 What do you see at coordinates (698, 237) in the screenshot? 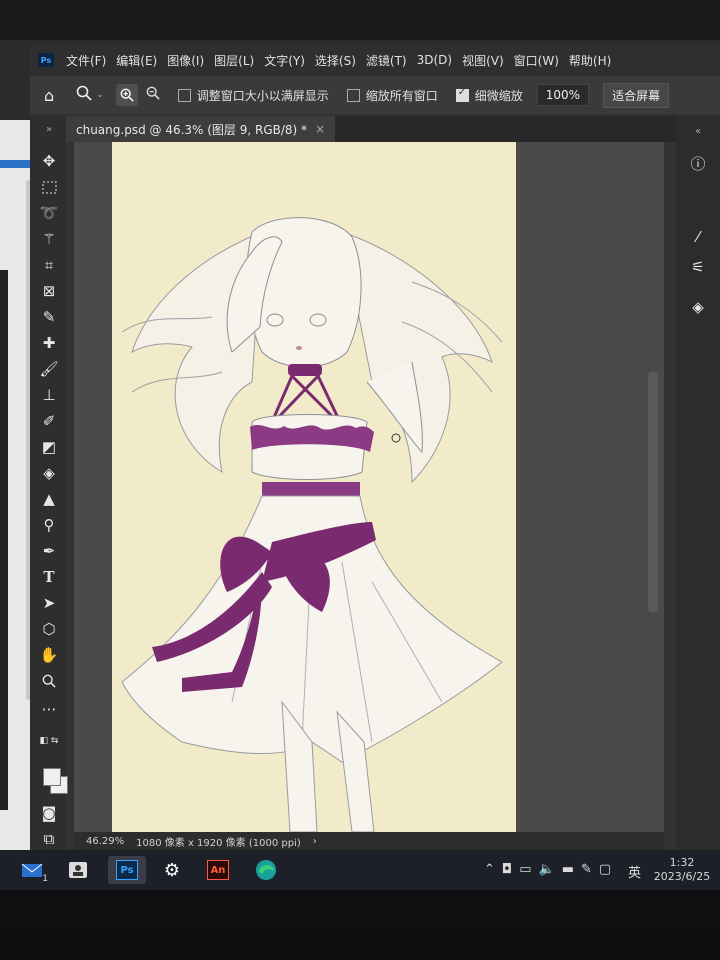
I see `brush-settings-icon: ⁄` at bounding box center [698, 237].